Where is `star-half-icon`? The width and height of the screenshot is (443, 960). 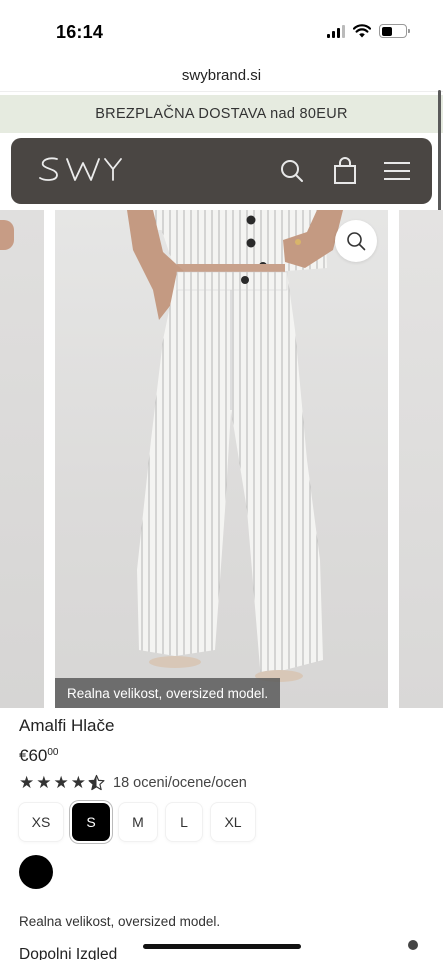 star-half-icon is located at coordinates (96, 782).